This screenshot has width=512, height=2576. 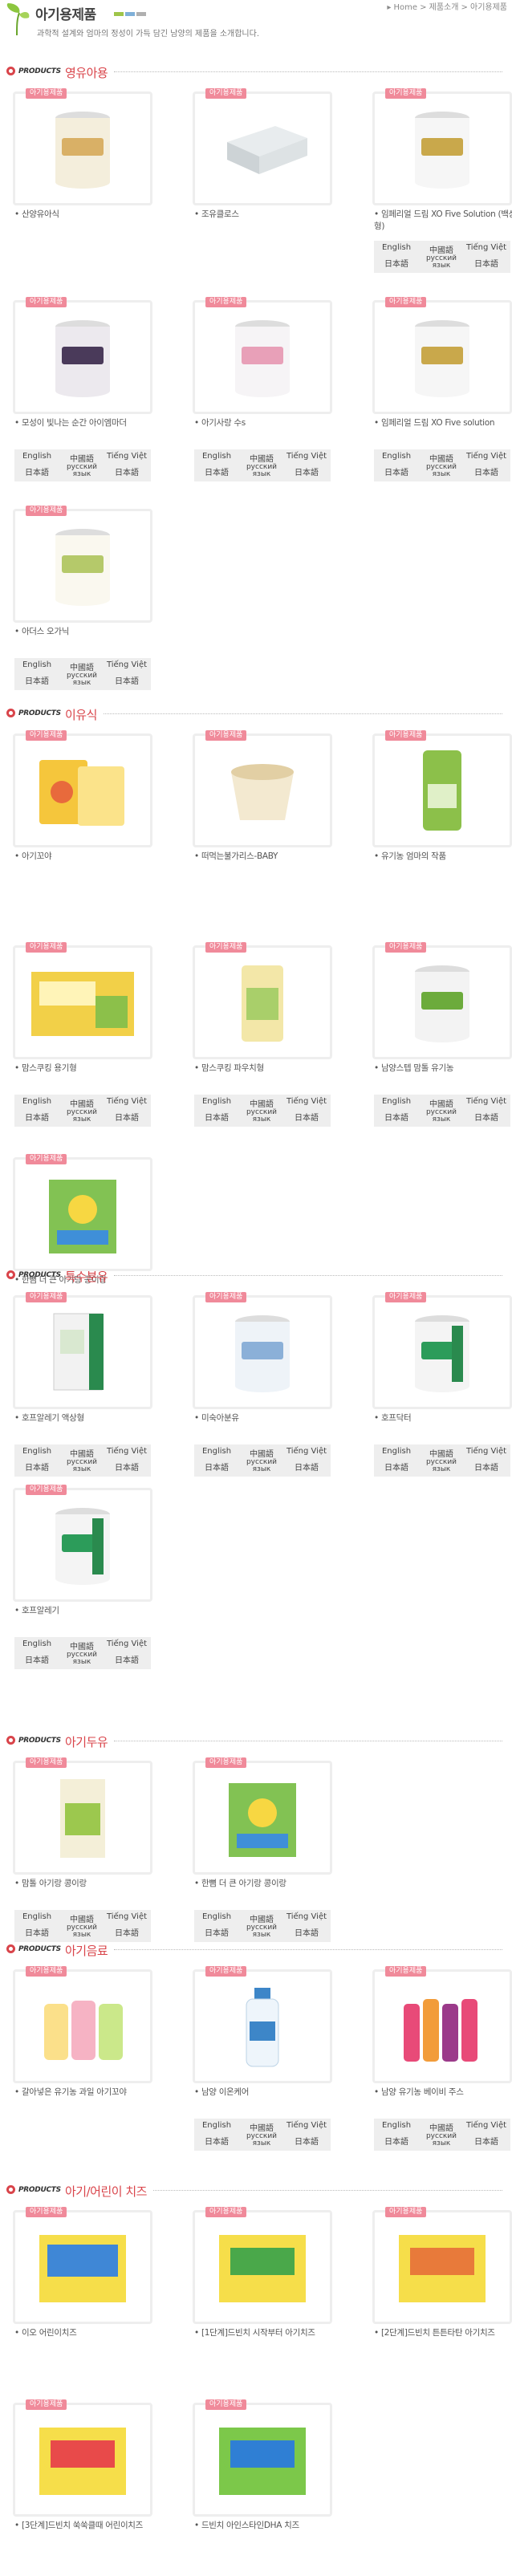 I want to click on product-name: 맘스쿠킹 용기형, so click(x=85, y=1069).